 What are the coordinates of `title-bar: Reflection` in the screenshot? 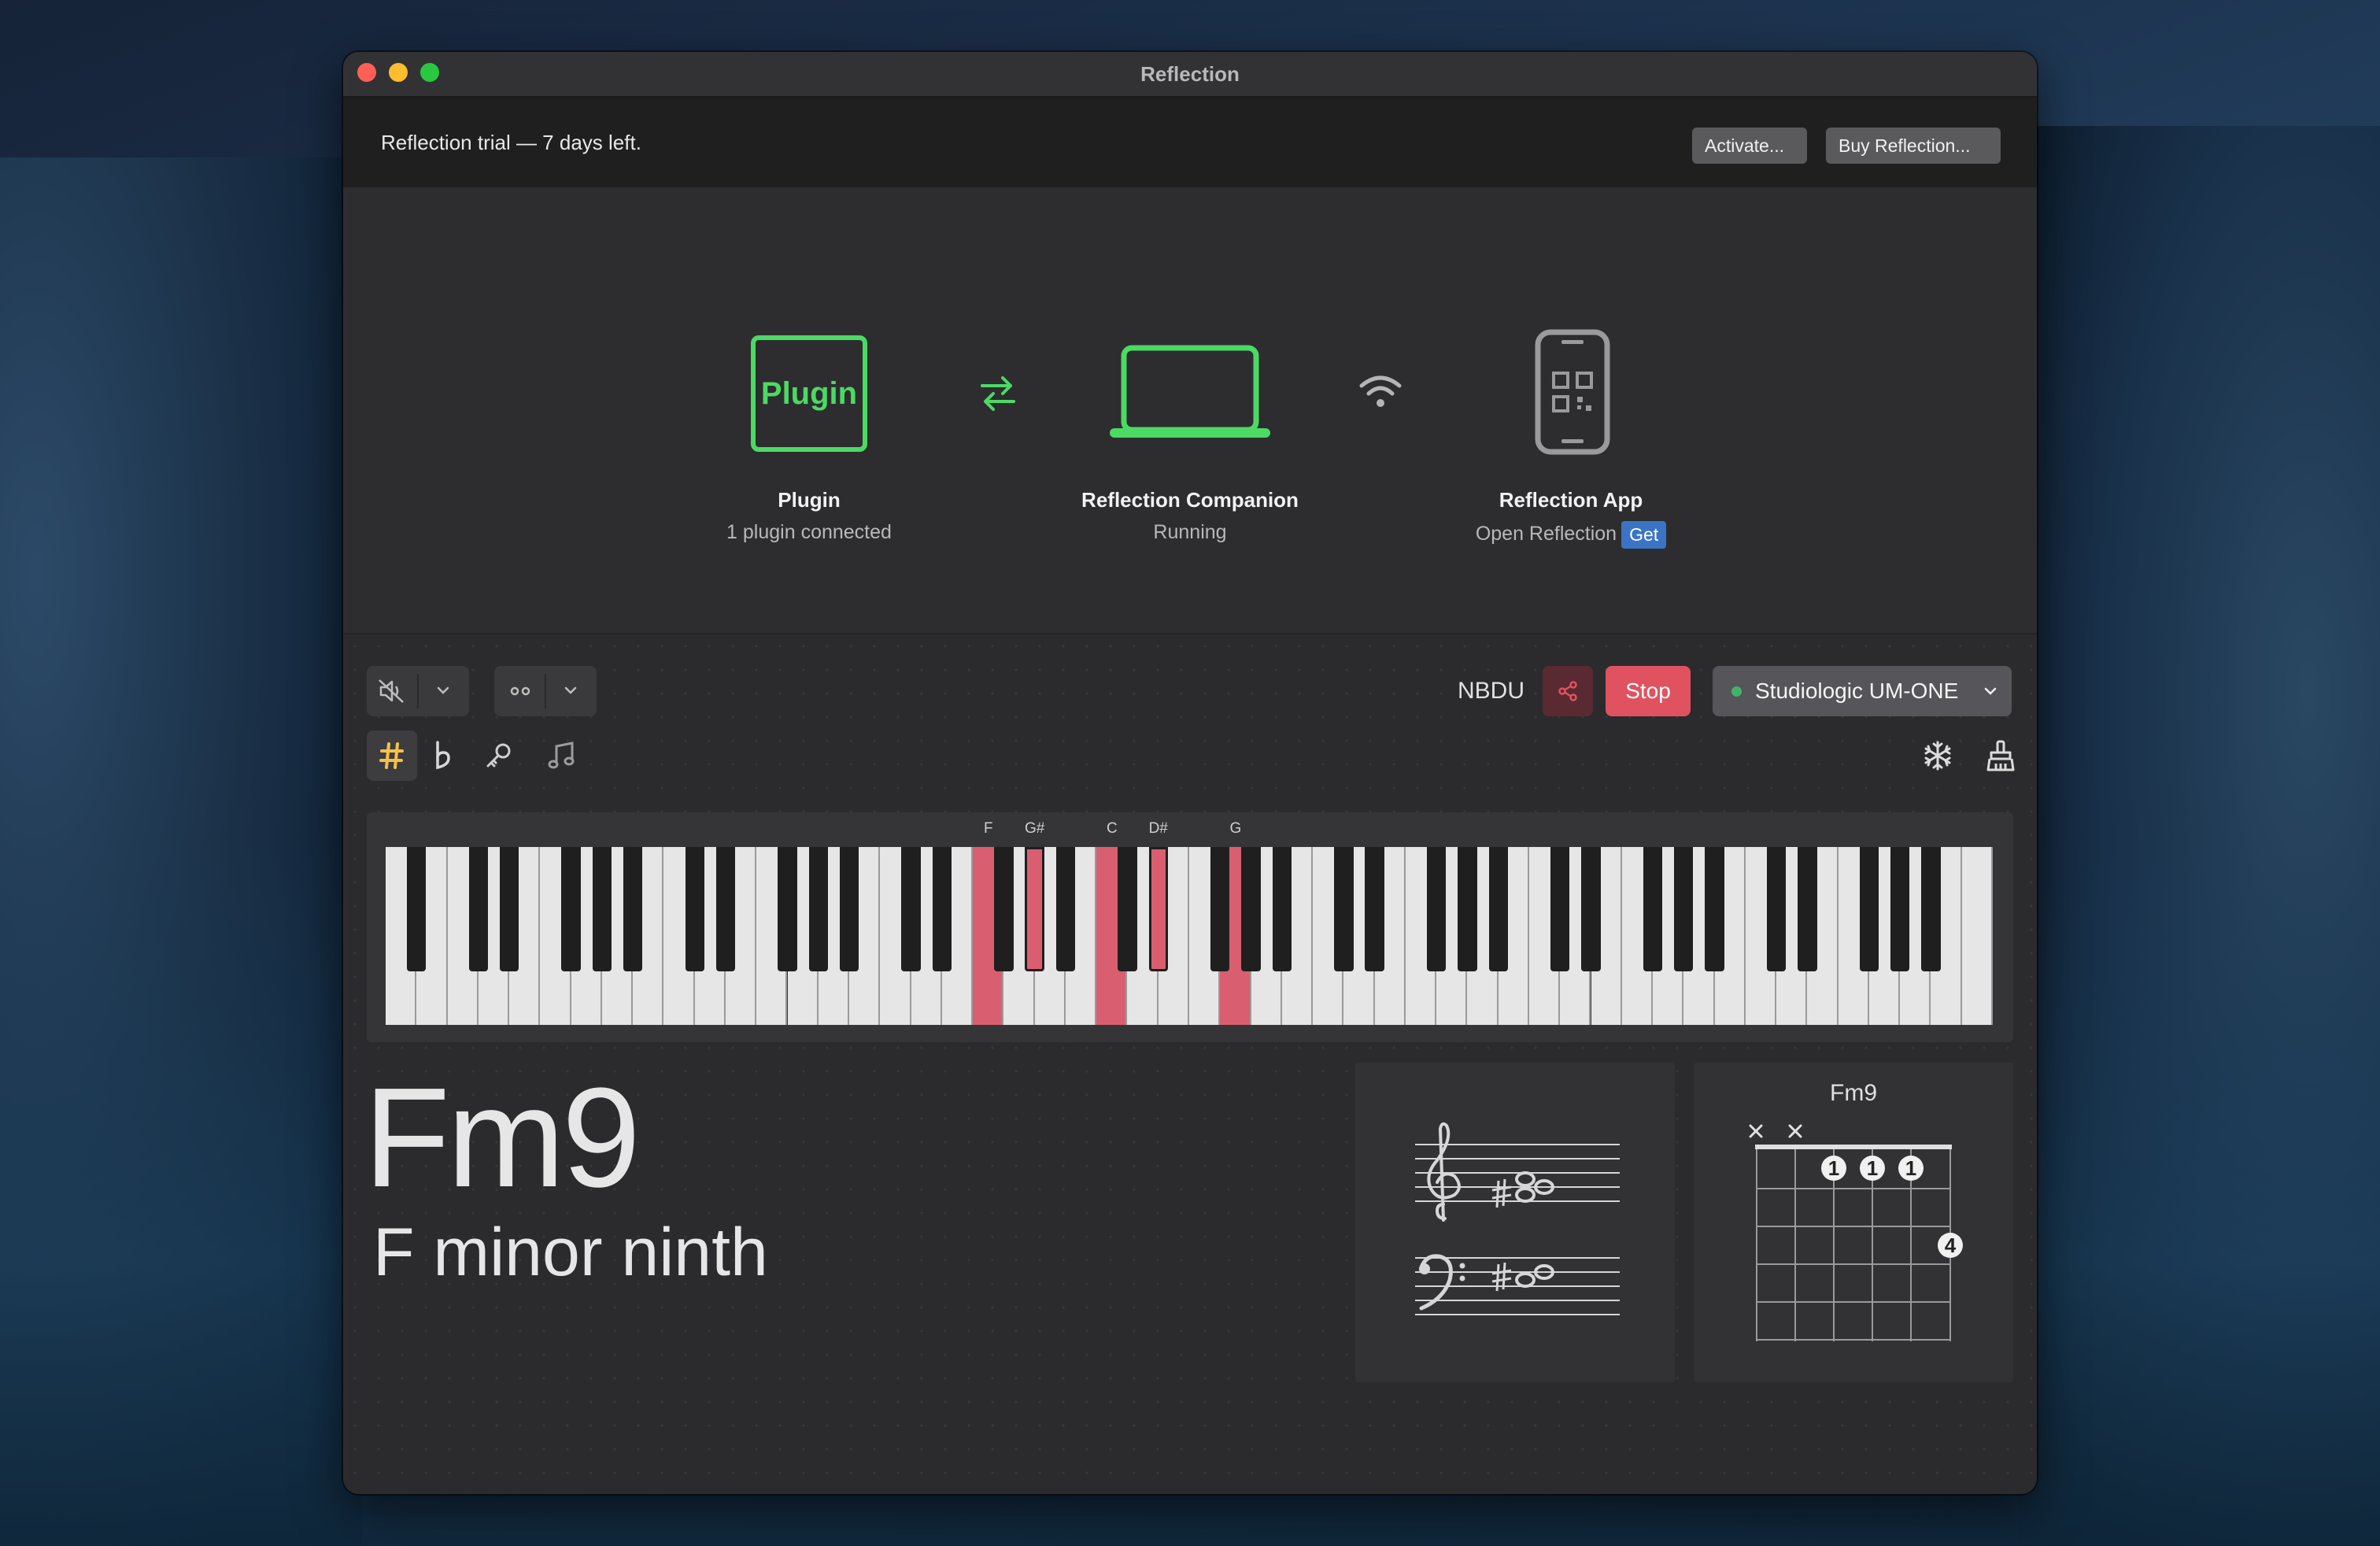 It's located at (1190, 75).